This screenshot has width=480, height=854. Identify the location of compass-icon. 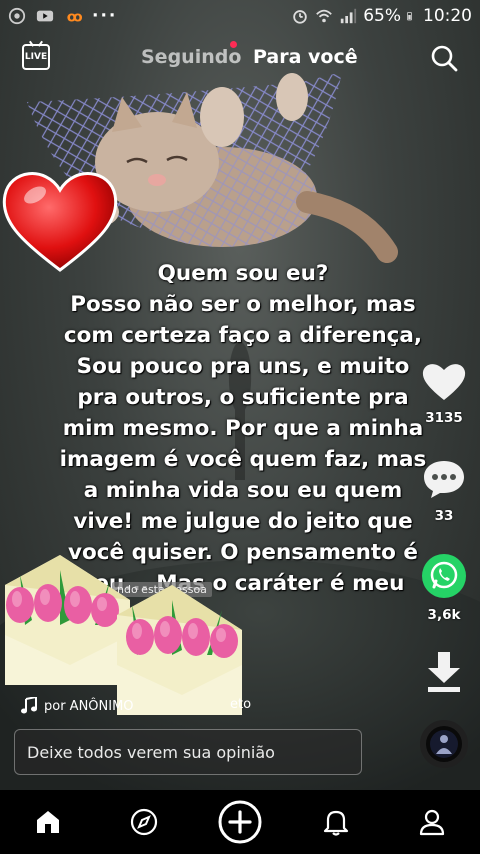
(144, 822).